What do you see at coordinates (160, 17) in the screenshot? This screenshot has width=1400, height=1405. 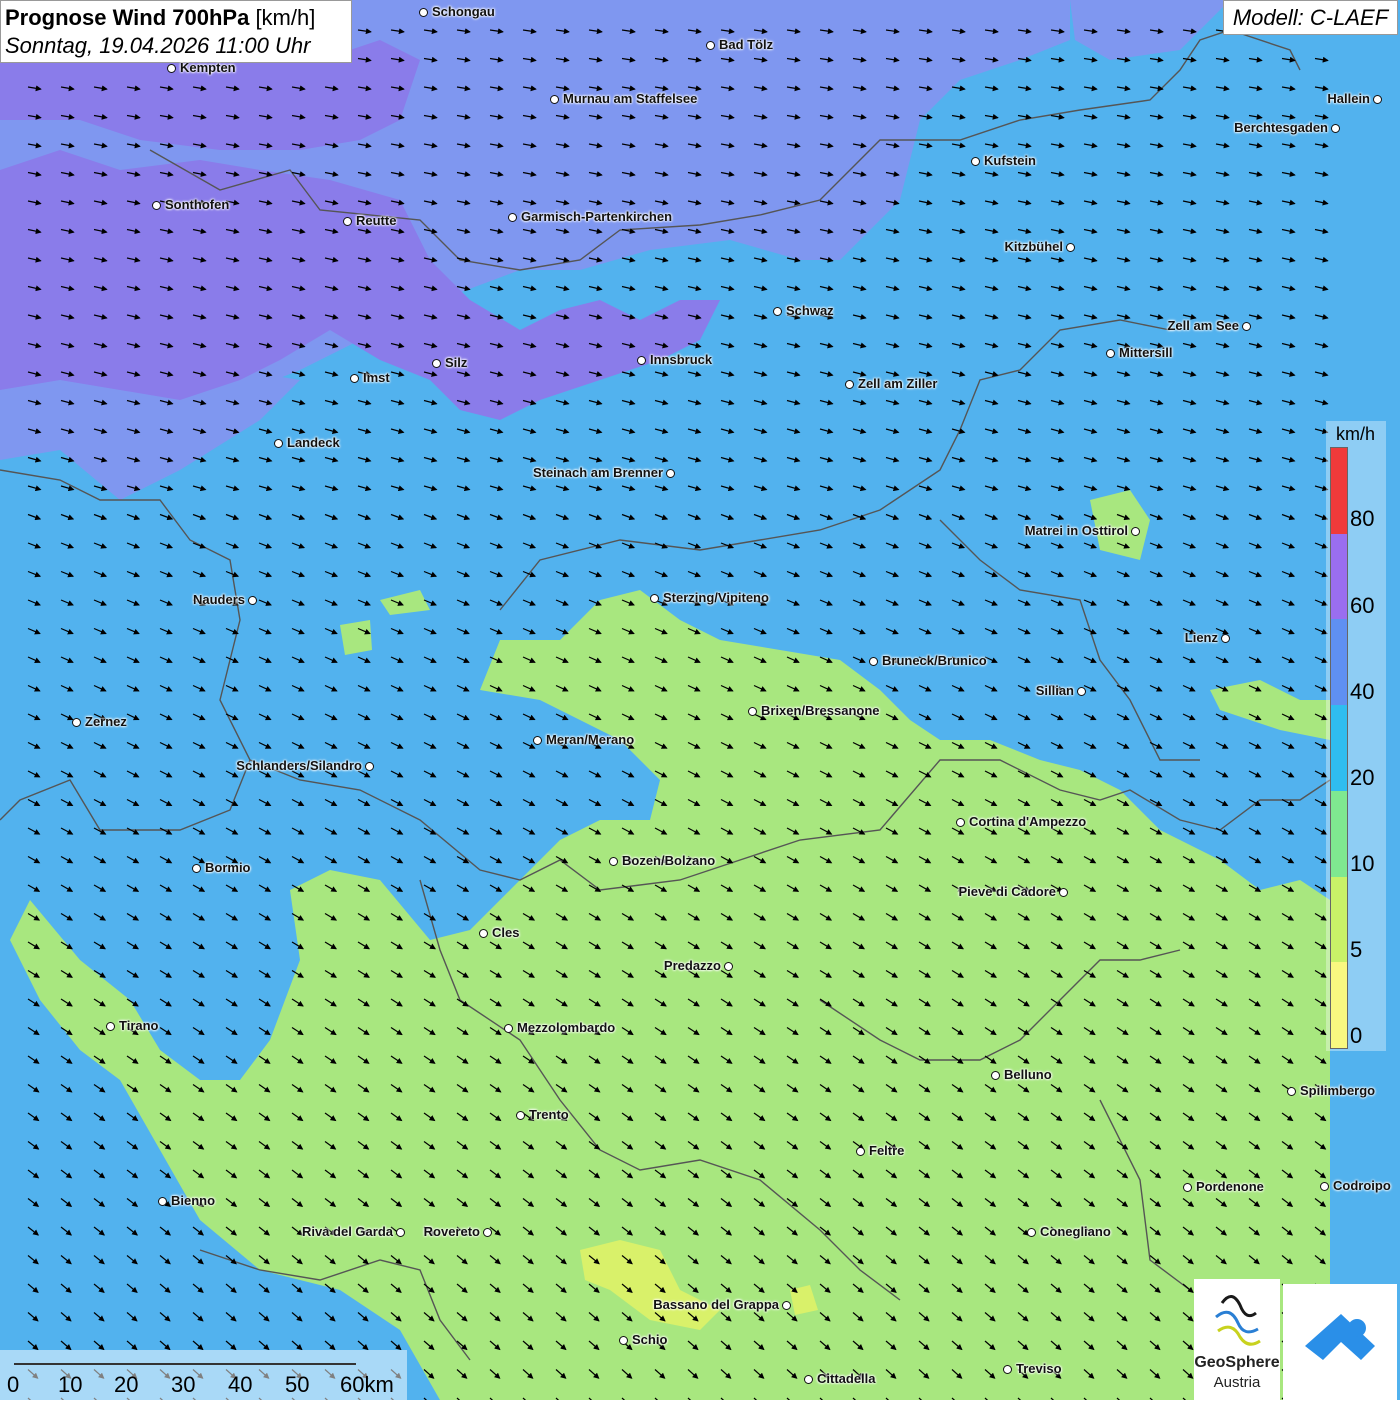 I see `map-title: Prognose Wind 700hPa [km/h]` at bounding box center [160, 17].